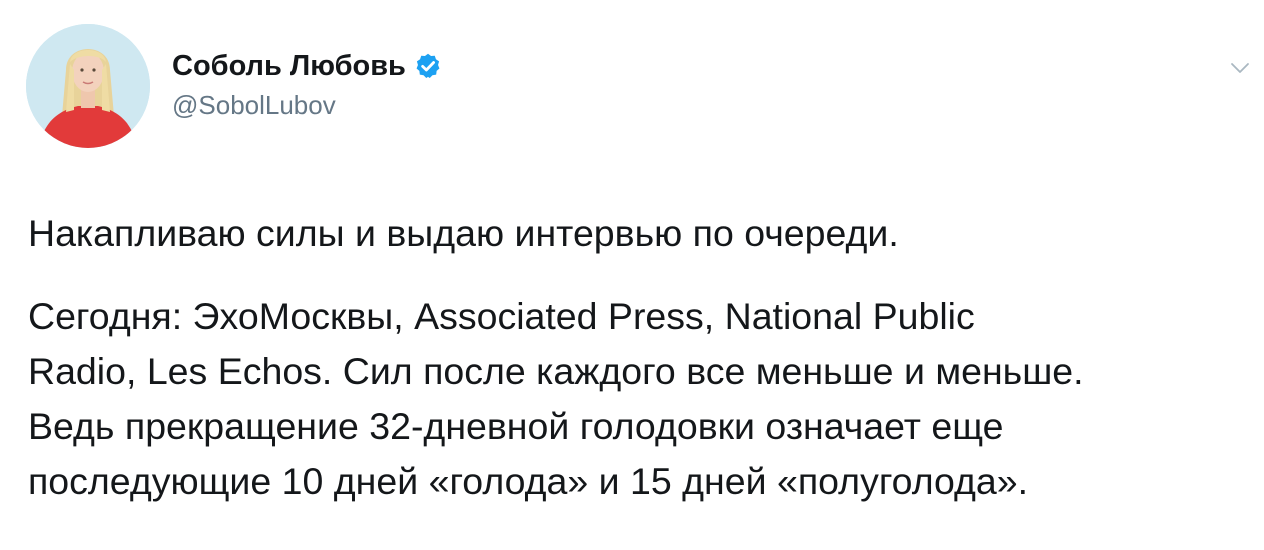  What do you see at coordinates (428, 66) in the screenshot?
I see `verified-badge-icon` at bounding box center [428, 66].